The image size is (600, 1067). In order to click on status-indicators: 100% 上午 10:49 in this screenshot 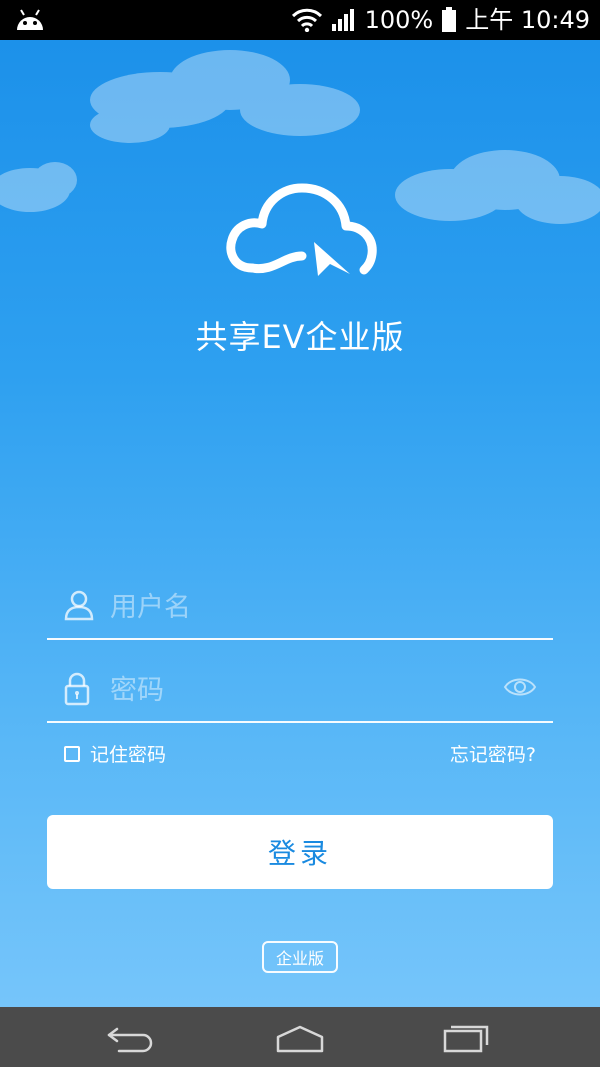, I will do `click(440, 20)`.